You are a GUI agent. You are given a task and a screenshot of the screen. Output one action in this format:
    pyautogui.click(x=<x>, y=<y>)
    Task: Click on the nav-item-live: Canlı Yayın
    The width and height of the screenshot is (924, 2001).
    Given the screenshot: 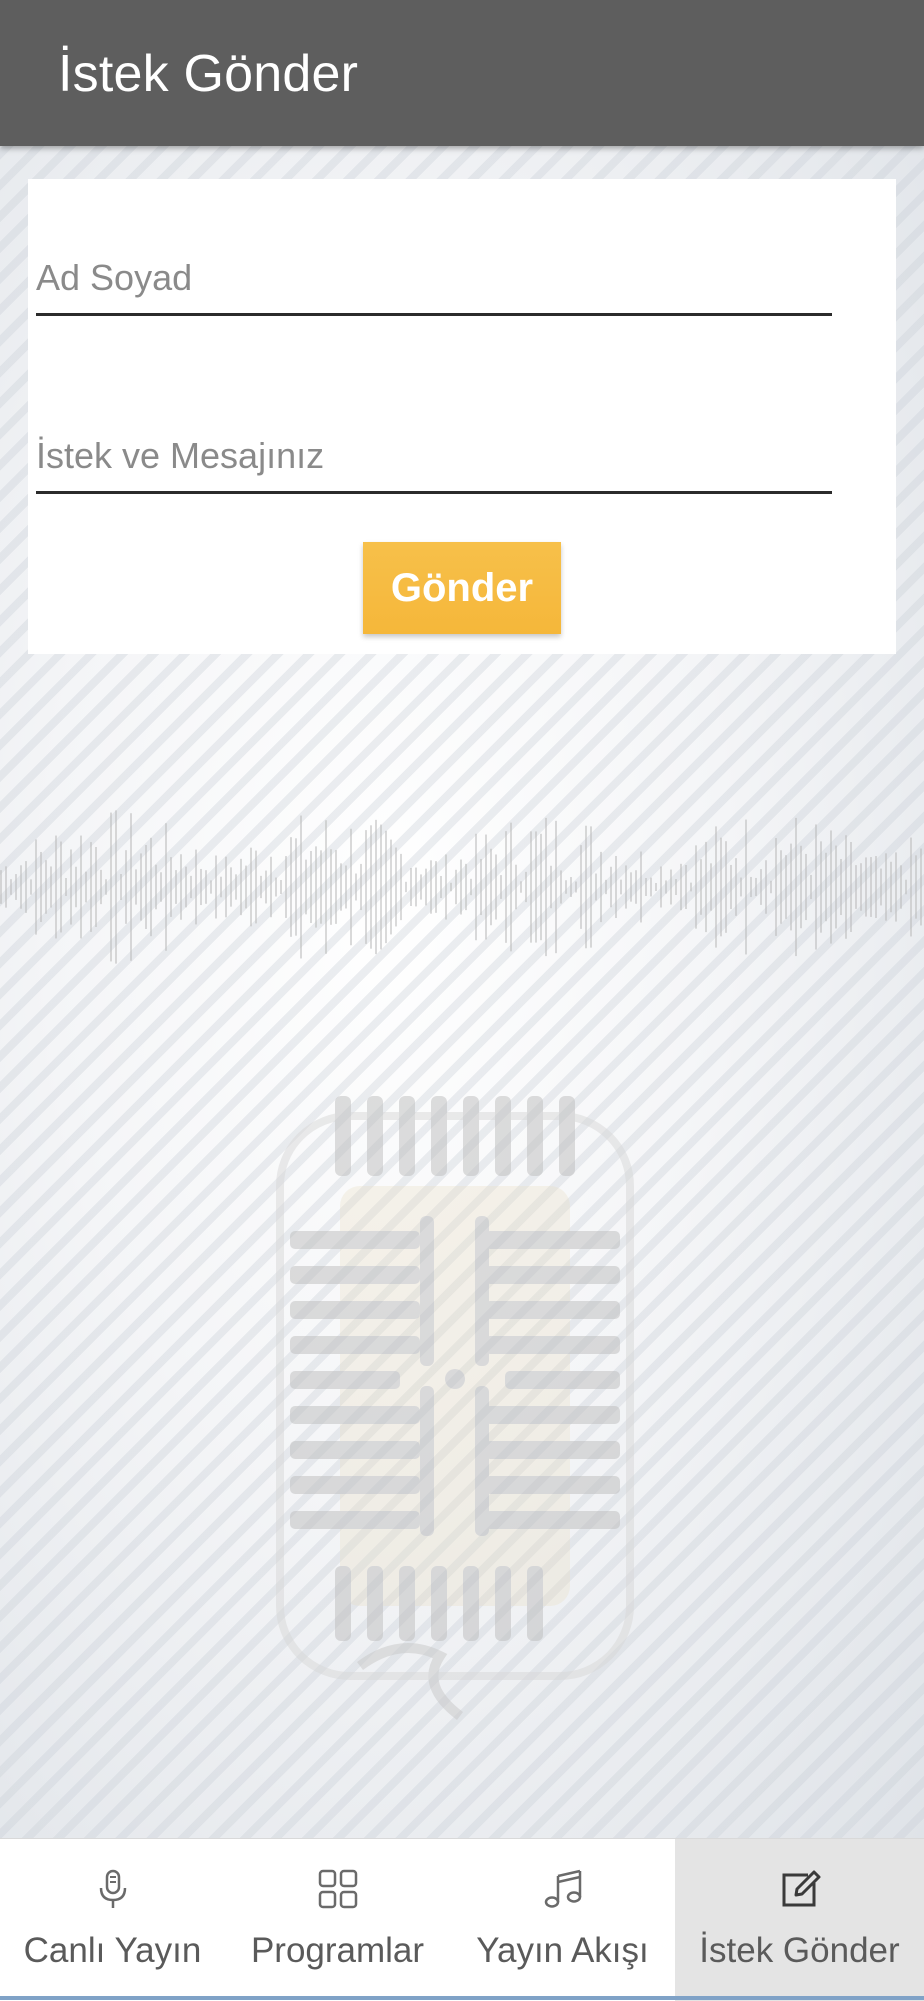 What is the action you would take?
    pyautogui.click(x=112, y=1920)
    